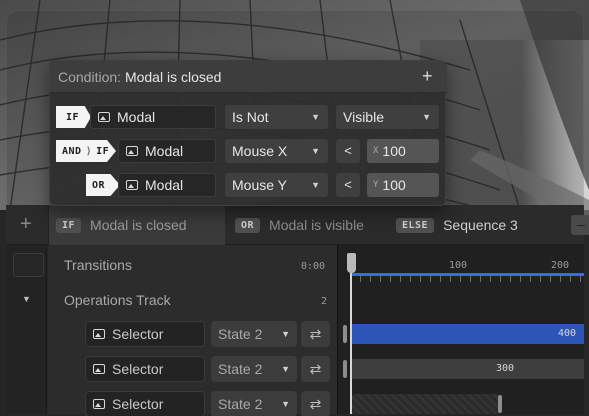 The image size is (589, 416). I want to click on if-operator-tag: IF, so click(74, 117).